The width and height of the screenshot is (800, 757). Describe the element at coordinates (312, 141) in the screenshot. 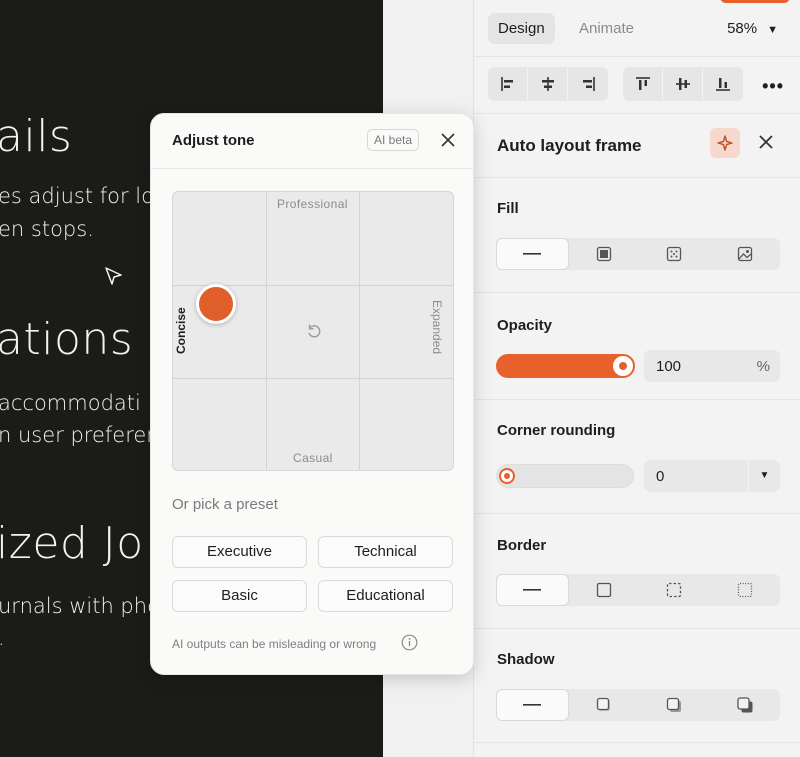

I see `popover-header: Adjust tone AI beta` at that location.